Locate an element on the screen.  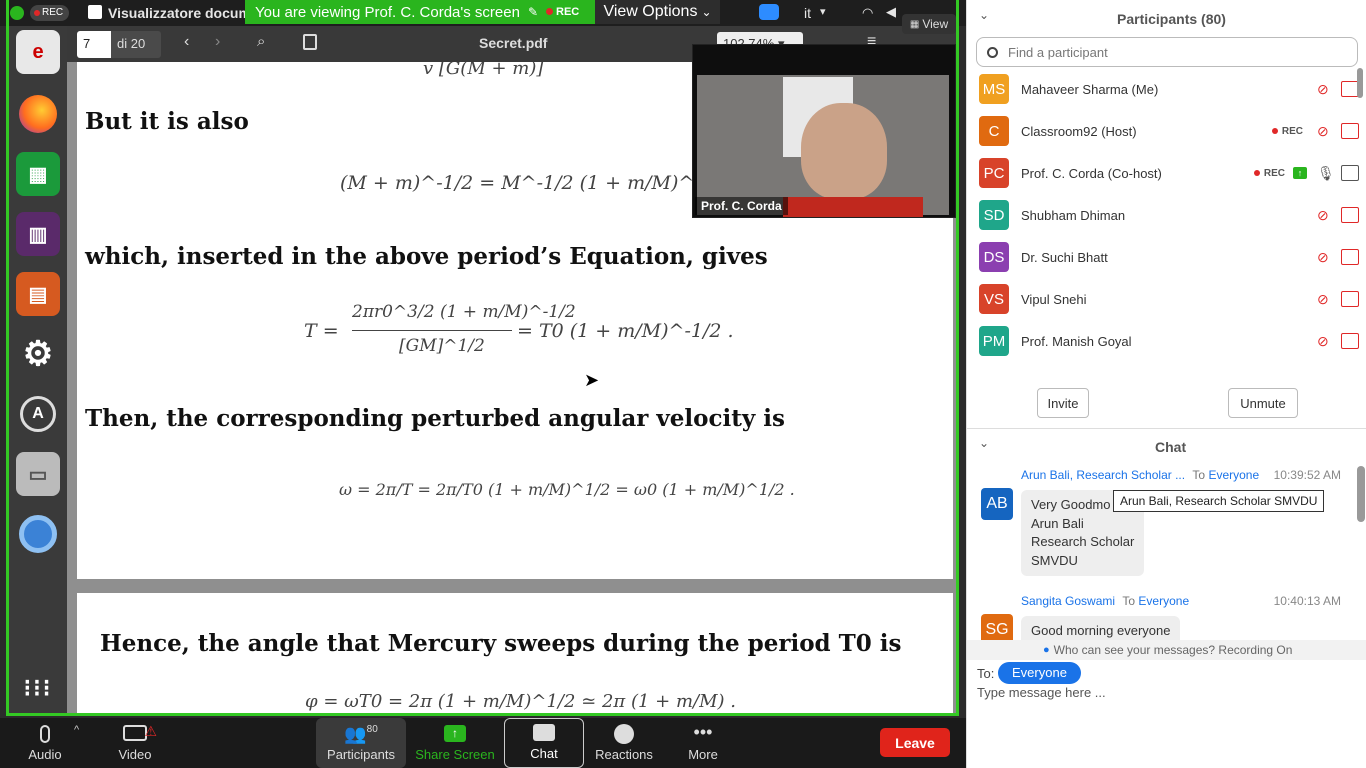
participants-icon: 👥80 is located at coordinates (361, 734).